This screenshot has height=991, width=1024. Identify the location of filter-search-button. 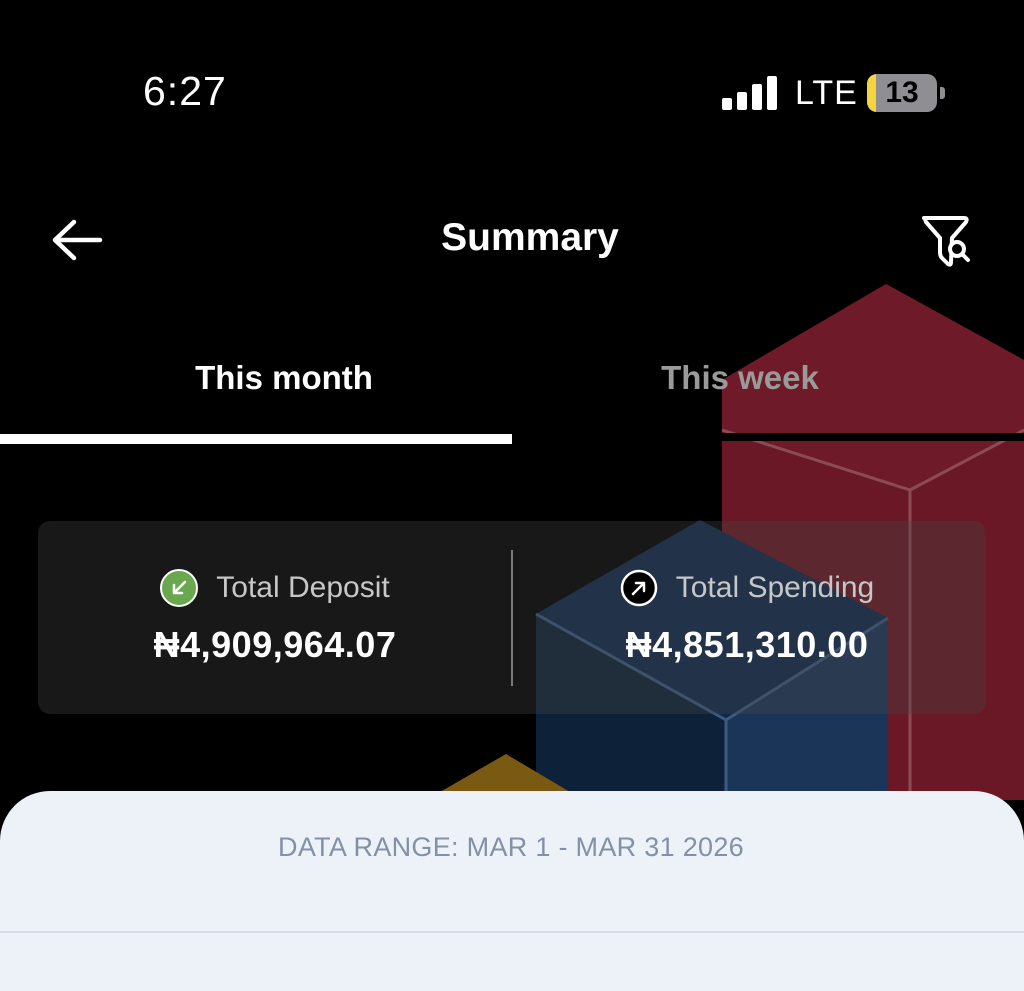
(946, 242).